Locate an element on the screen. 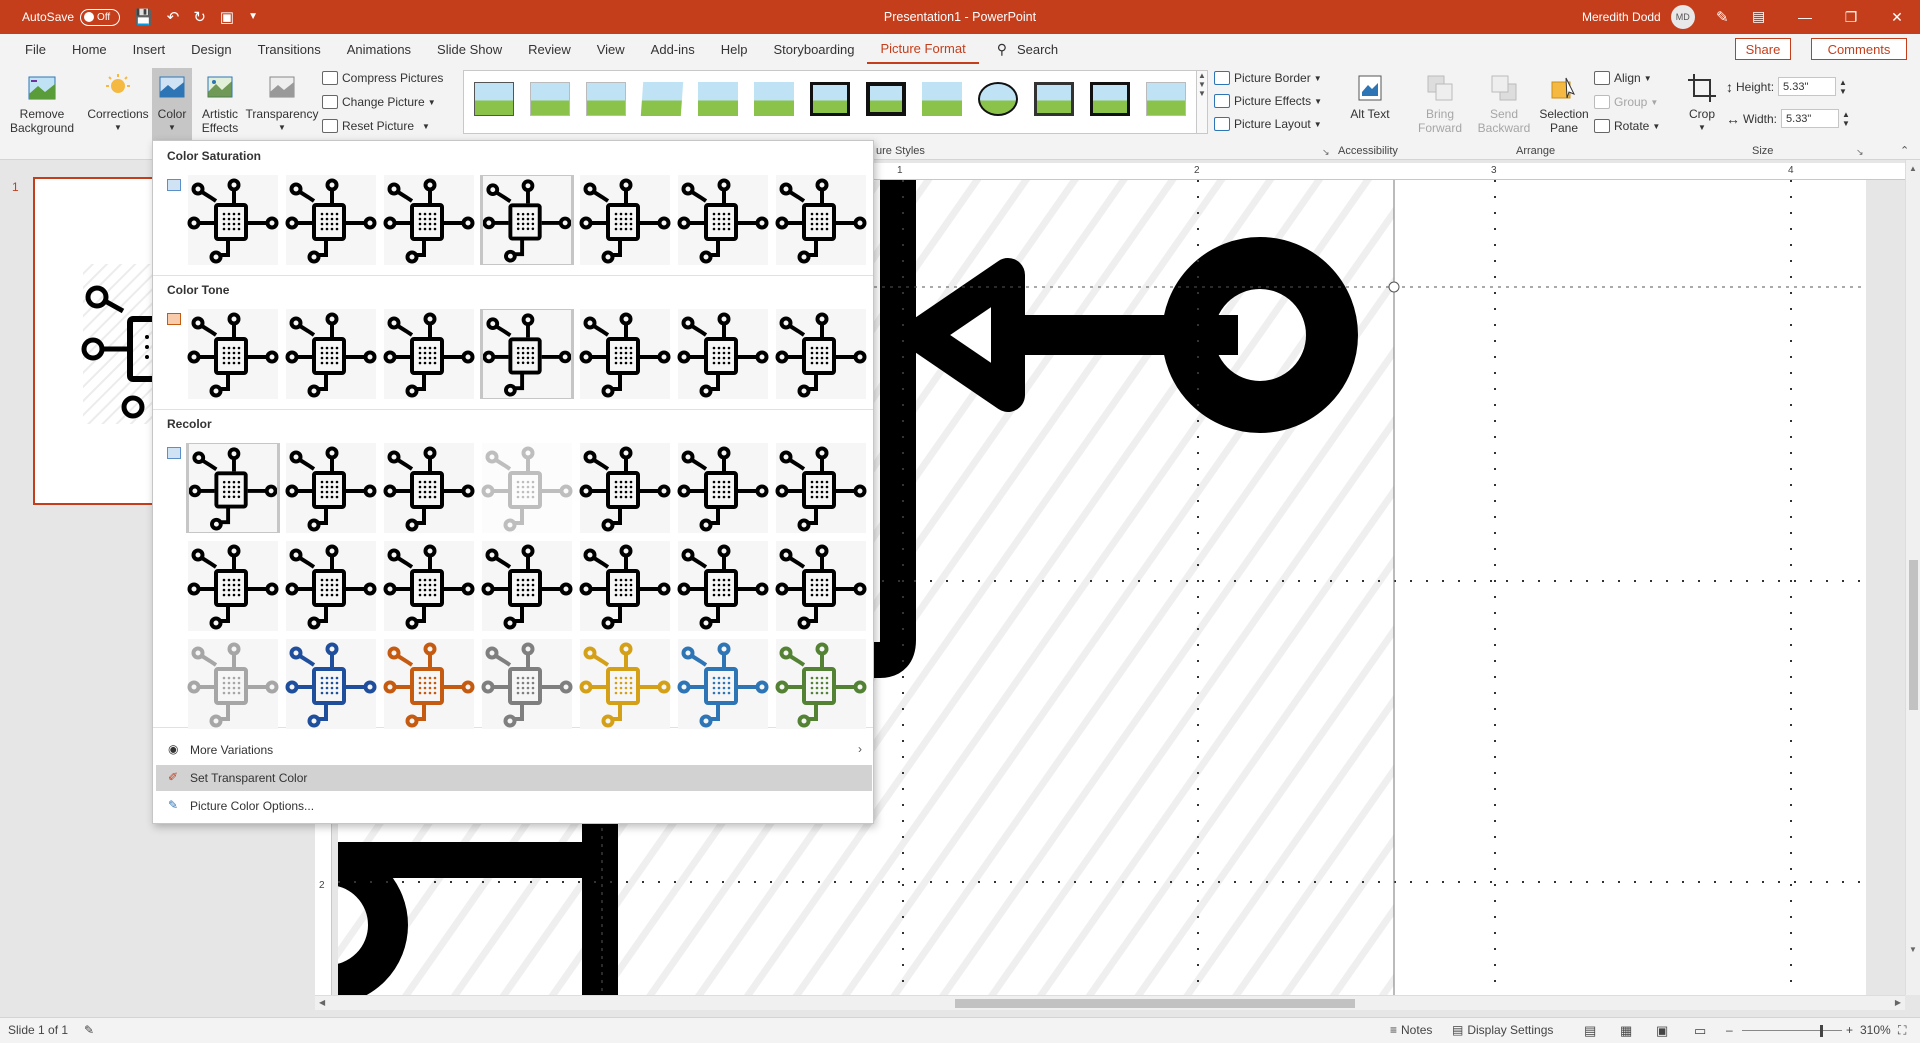 Image resolution: width=1920 pixels, height=1043 pixels. fit-slide-icon: ⛶ is located at coordinates (1902, 1030).